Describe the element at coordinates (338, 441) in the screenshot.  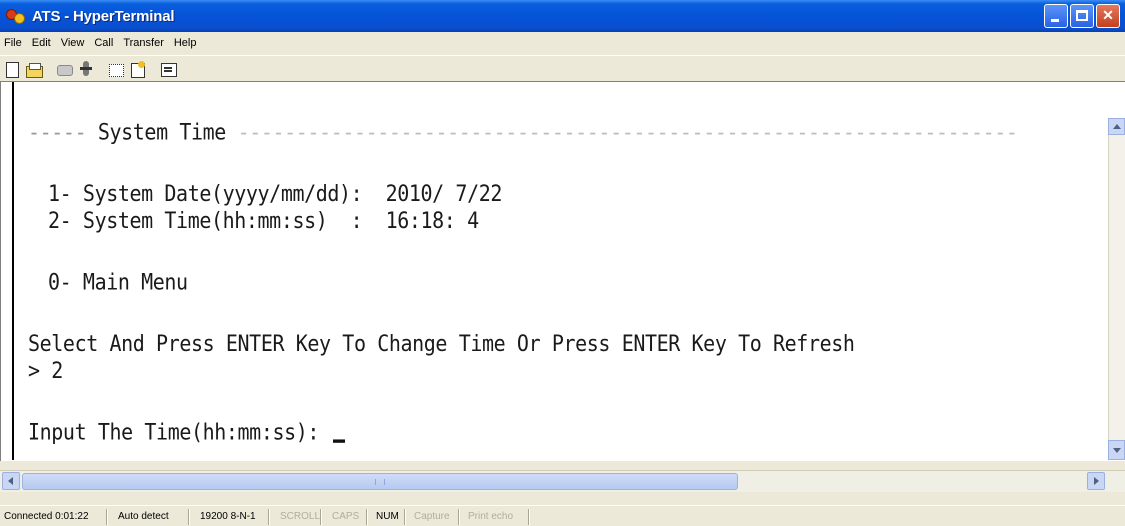
I see `text-cursor` at that location.